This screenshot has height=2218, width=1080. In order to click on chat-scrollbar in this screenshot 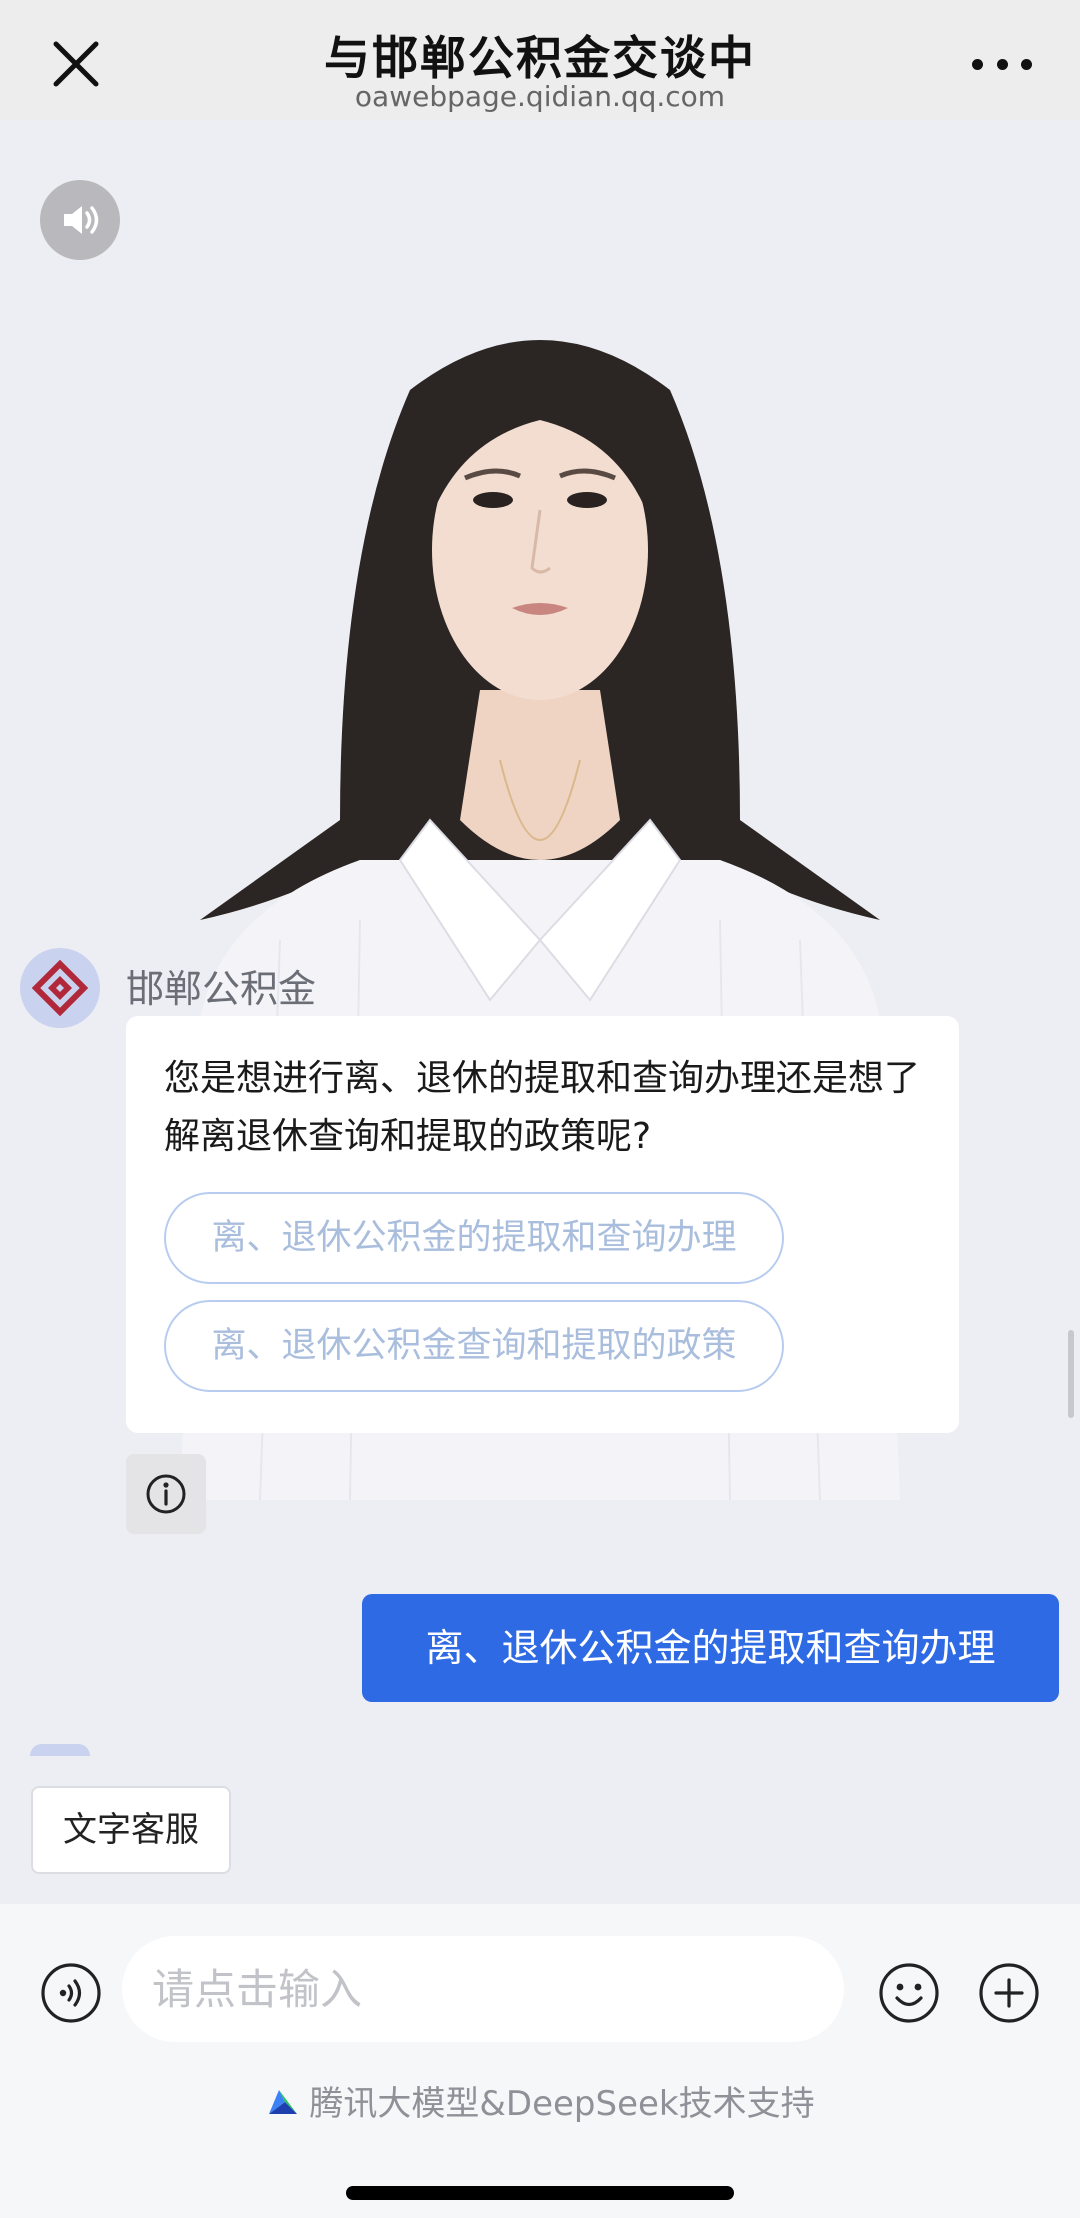, I will do `click(1071, 1374)`.